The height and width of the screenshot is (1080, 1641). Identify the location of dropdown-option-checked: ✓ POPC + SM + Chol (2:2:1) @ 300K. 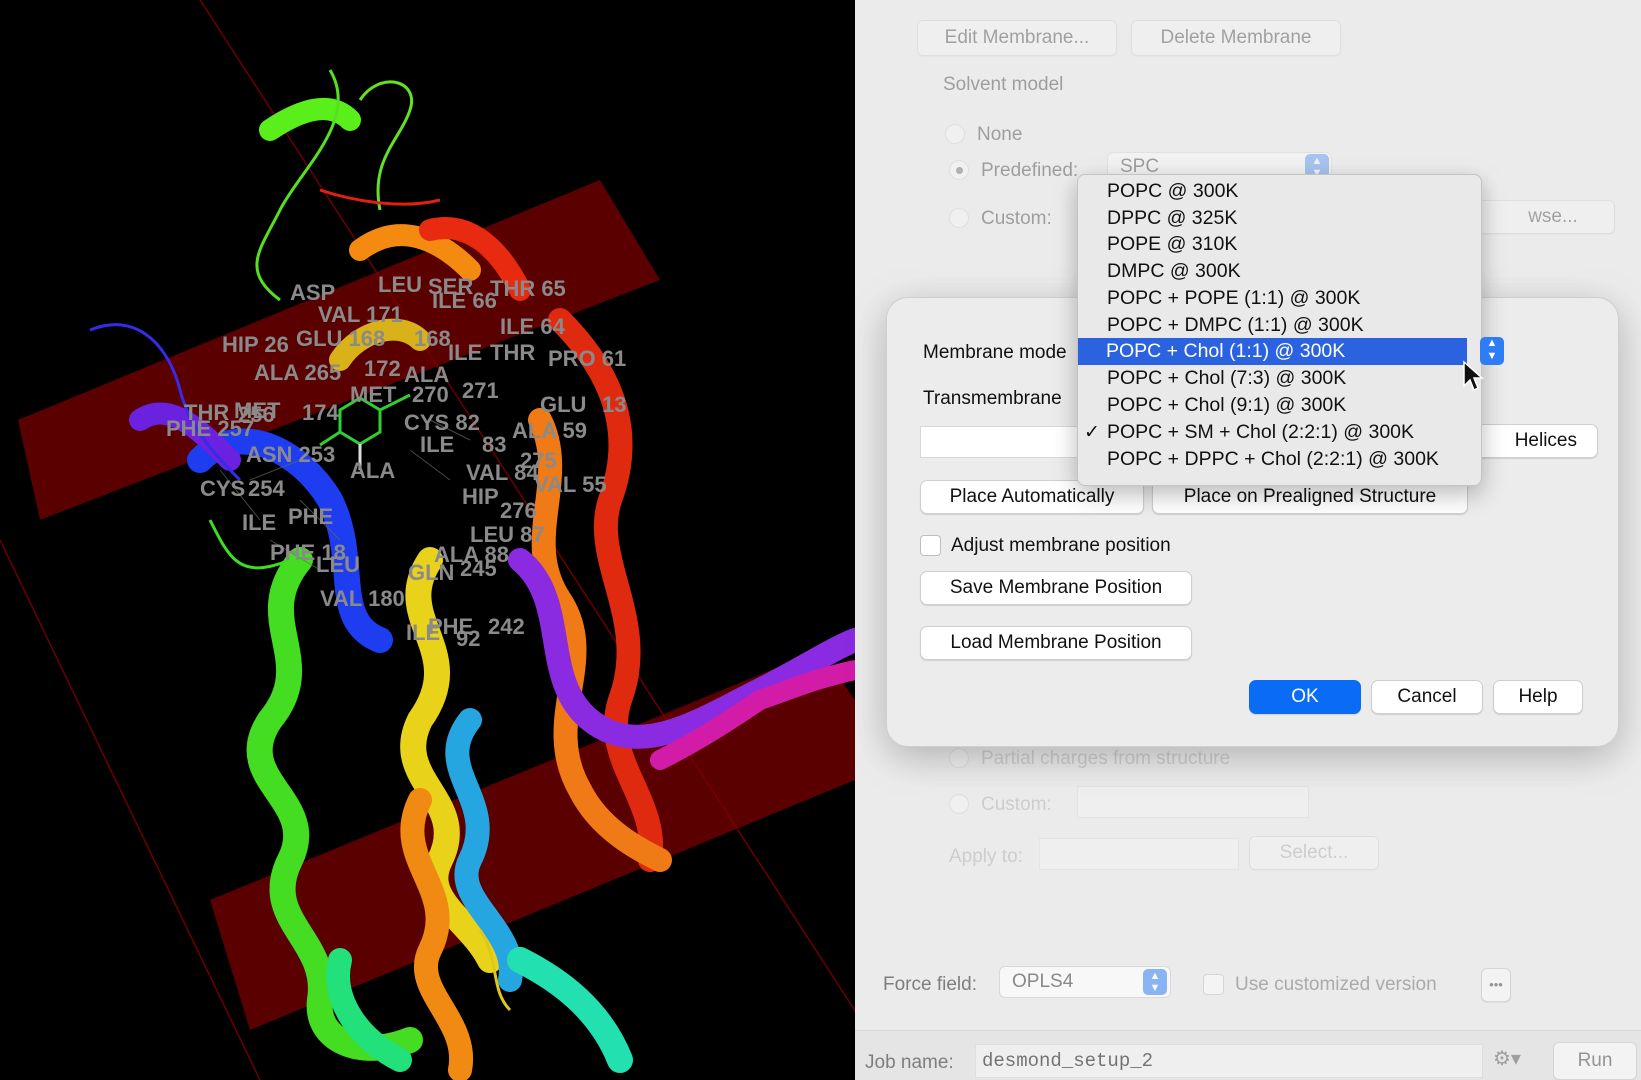
(1279, 432).